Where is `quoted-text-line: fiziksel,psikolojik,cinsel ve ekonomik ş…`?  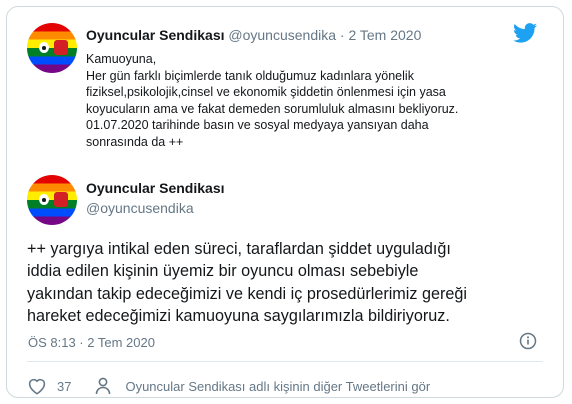
quoted-text-line: fiziksel,psikolojik,cinsel ve ekonomik ş… is located at coordinates (266, 92).